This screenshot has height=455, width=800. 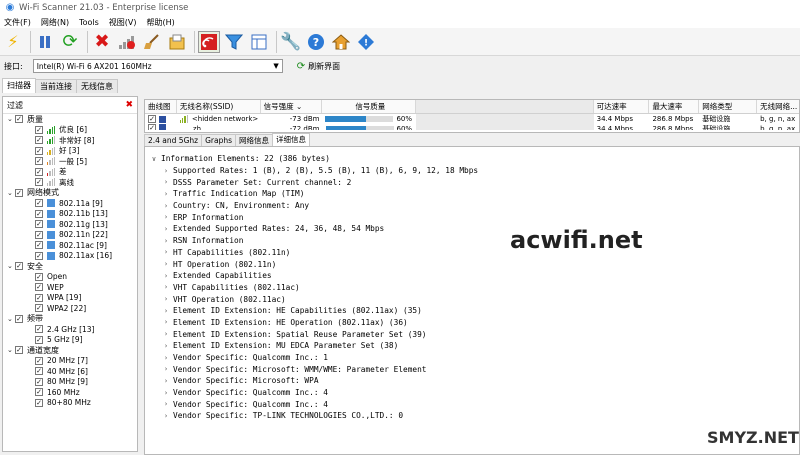 I want to click on delete-icon: ✖, so click(x=102, y=42).